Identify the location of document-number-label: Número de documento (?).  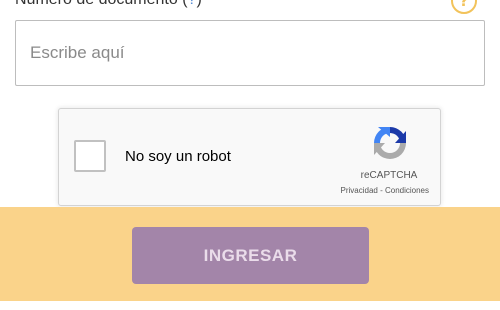
(108, 4).